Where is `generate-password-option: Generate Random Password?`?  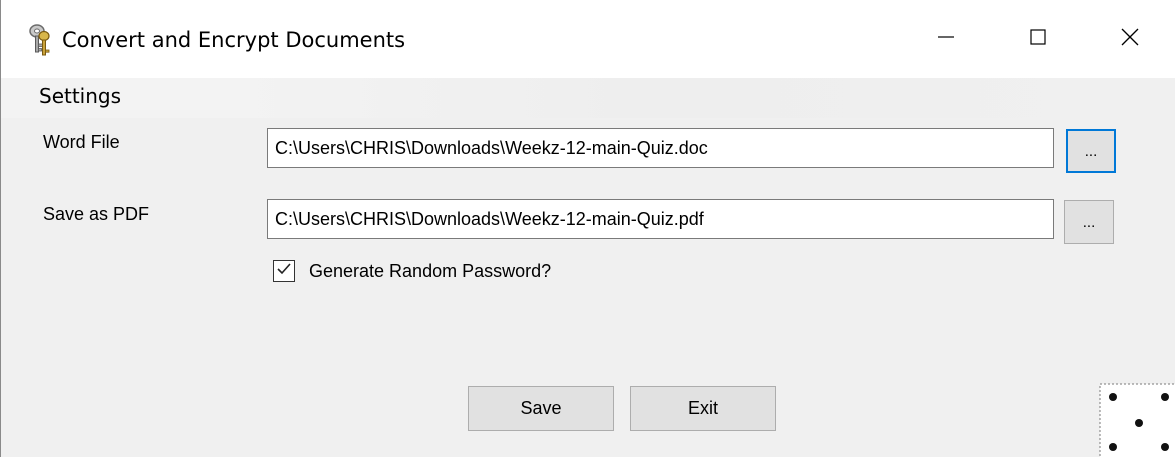
generate-password-option: Generate Random Password? is located at coordinates (412, 271).